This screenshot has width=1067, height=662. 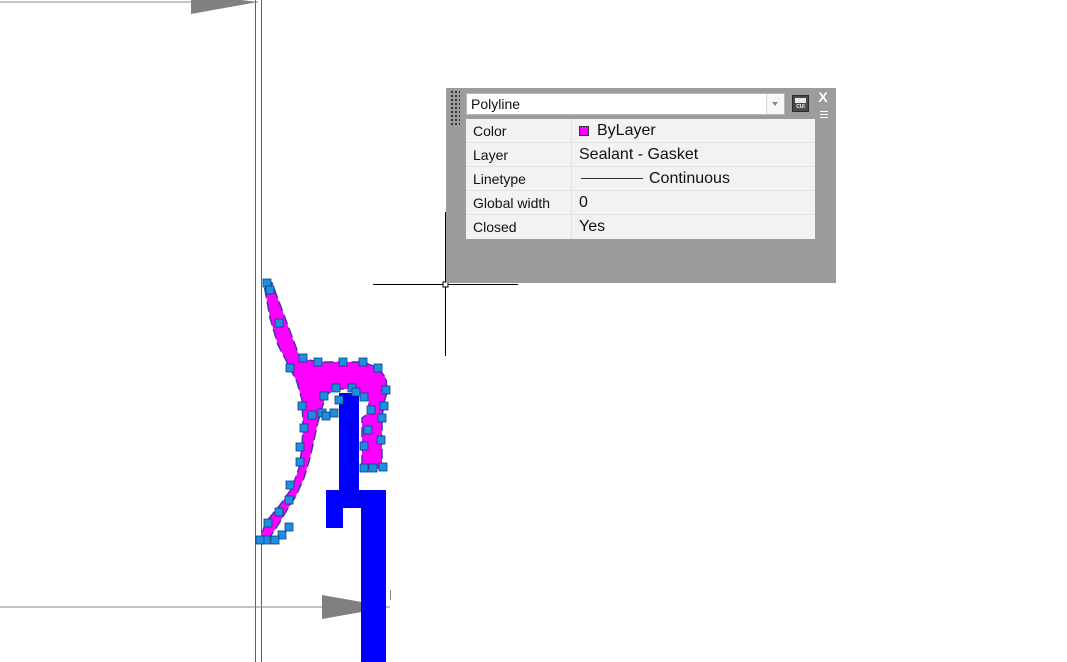 I want to click on property-name: Color, so click(x=519, y=130).